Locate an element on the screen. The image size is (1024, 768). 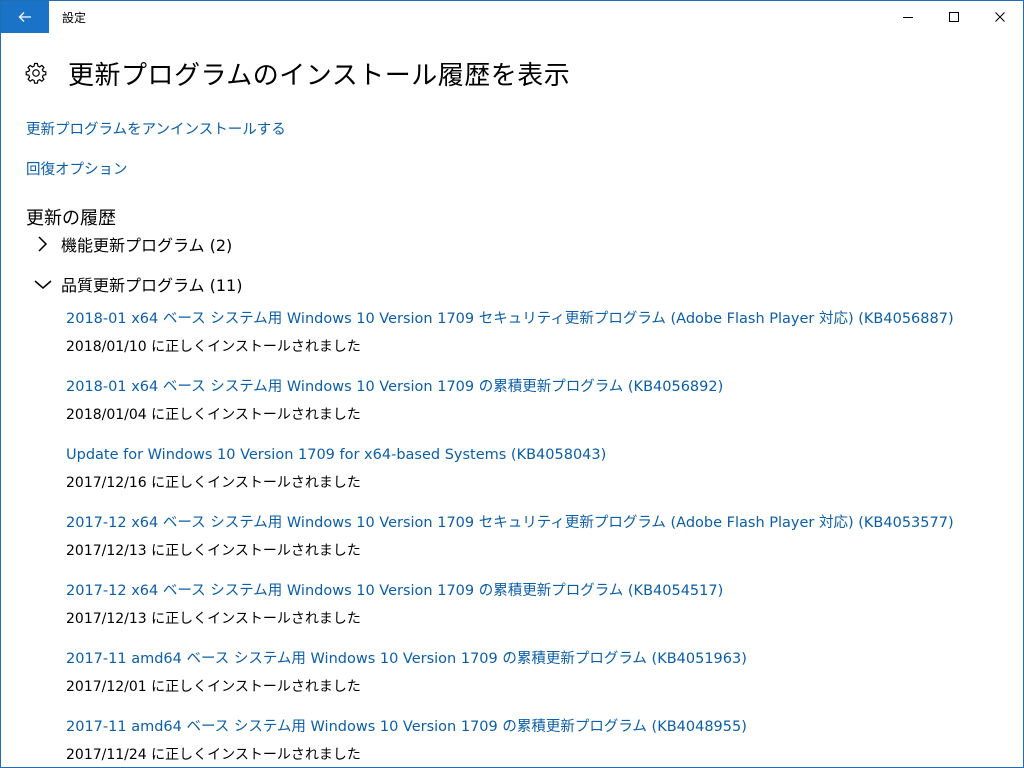
feature-updates-group: 機能更新プログラム (2) is located at coordinates (132, 244).